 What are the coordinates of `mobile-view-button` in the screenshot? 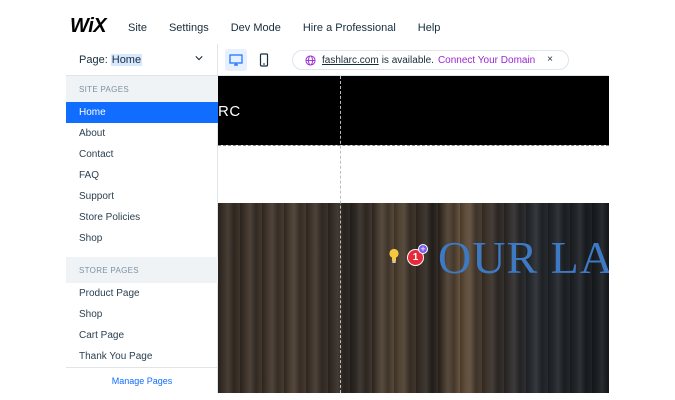 It's located at (264, 60).